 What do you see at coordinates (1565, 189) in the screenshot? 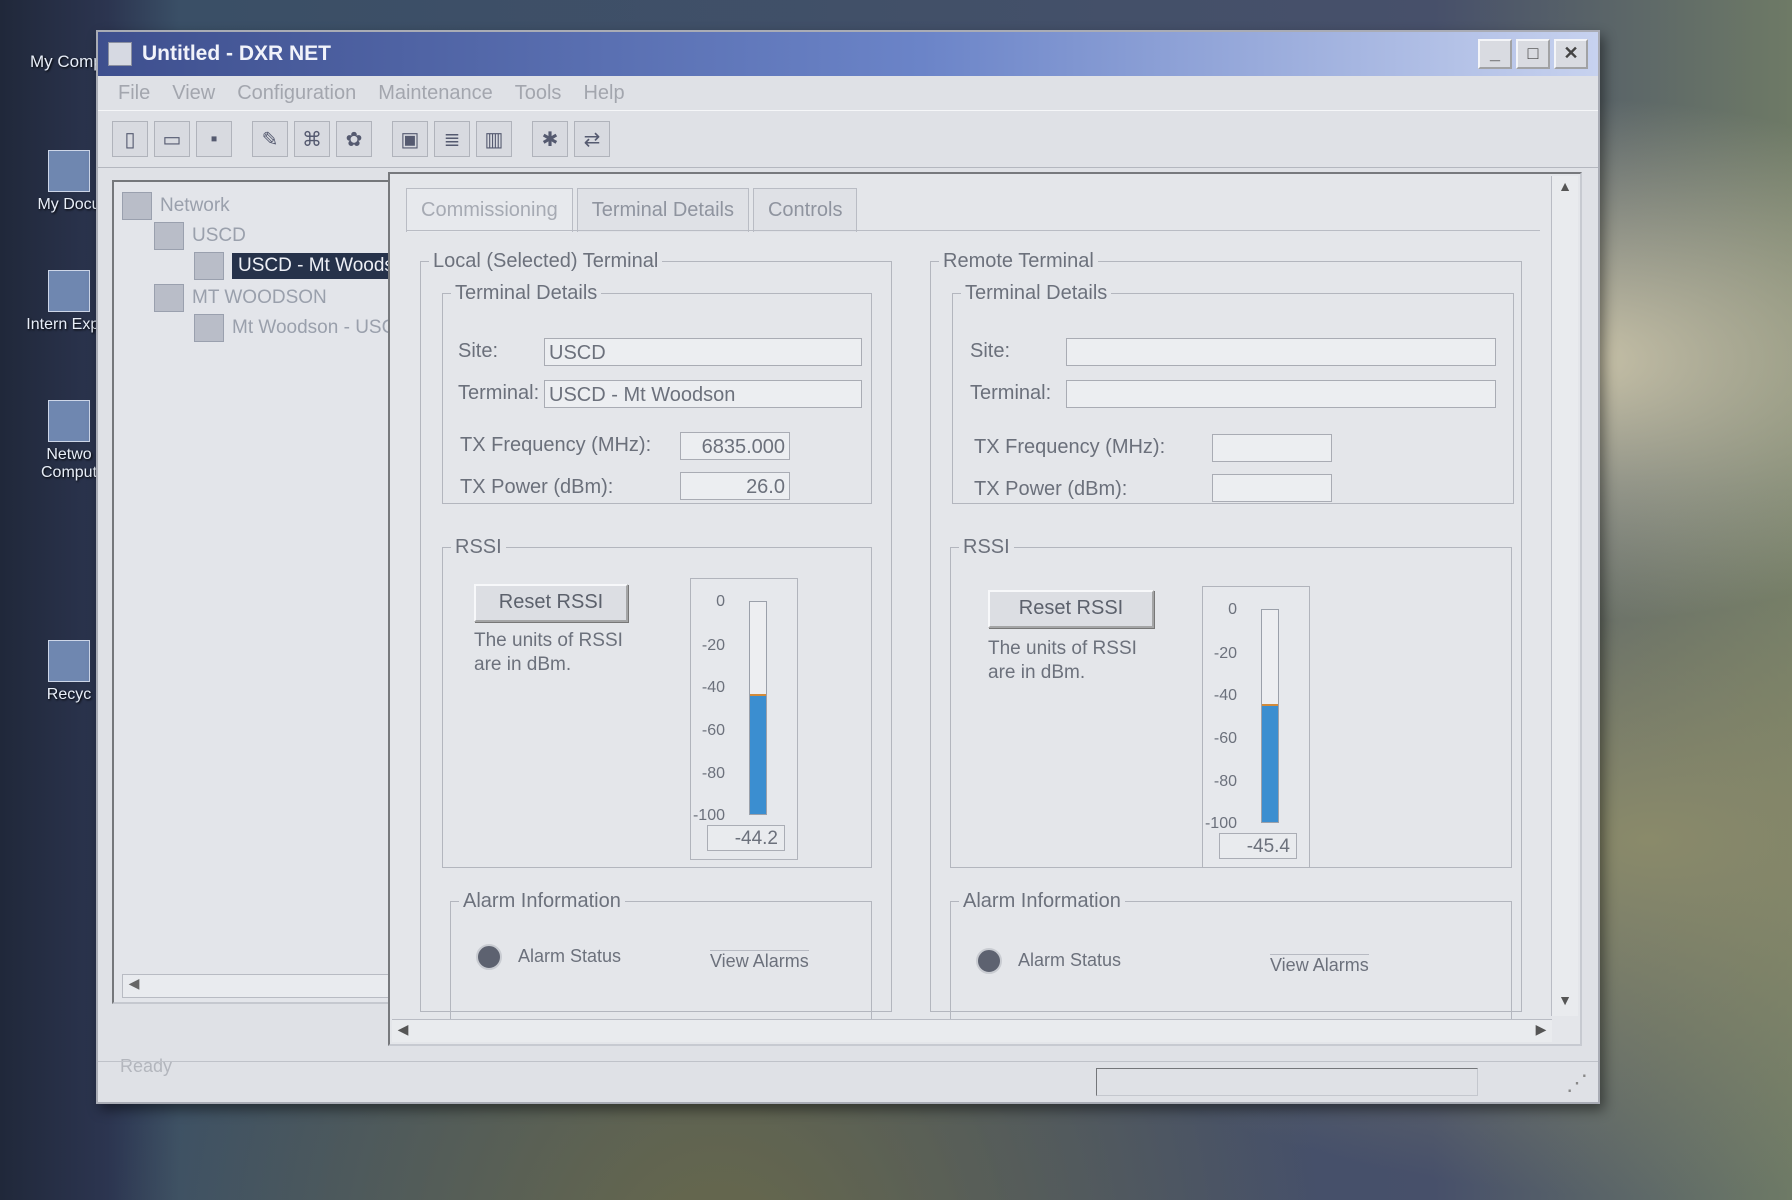
I see `scroll-up-icon: ▲` at bounding box center [1565, 189].